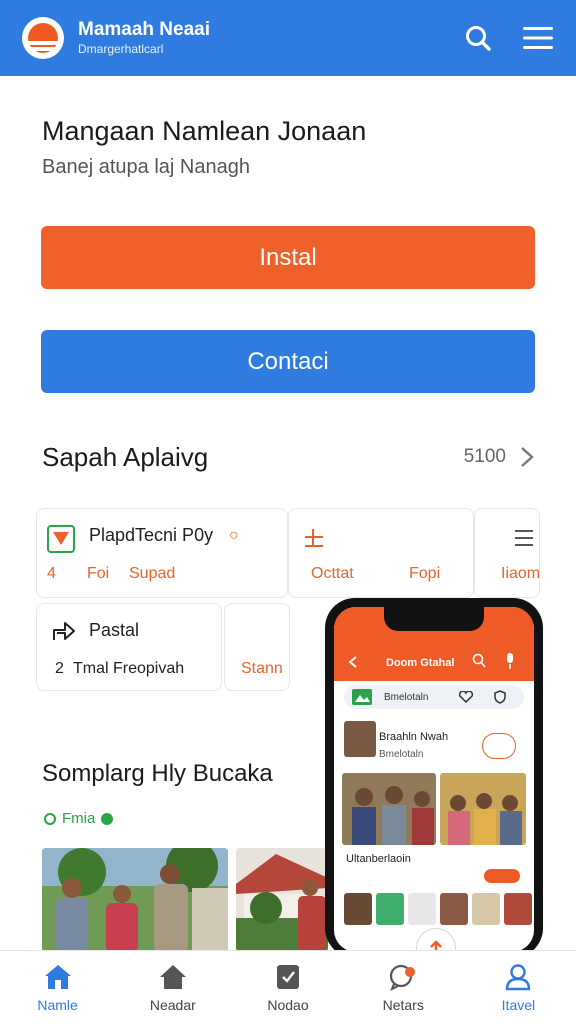 This screenshot has width=576, height=1024. What do you see at coordinates (500, 697) in the screenshot?
I see `shield-icon` at bounding box center [500, 697].